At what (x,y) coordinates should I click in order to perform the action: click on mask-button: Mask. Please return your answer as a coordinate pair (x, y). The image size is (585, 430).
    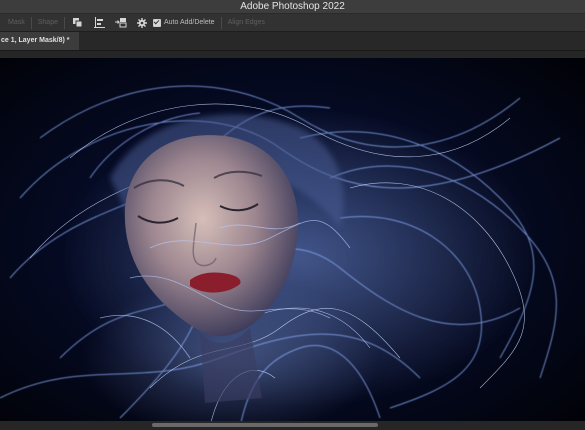
    Looking at the image, I should click on (16, 22).